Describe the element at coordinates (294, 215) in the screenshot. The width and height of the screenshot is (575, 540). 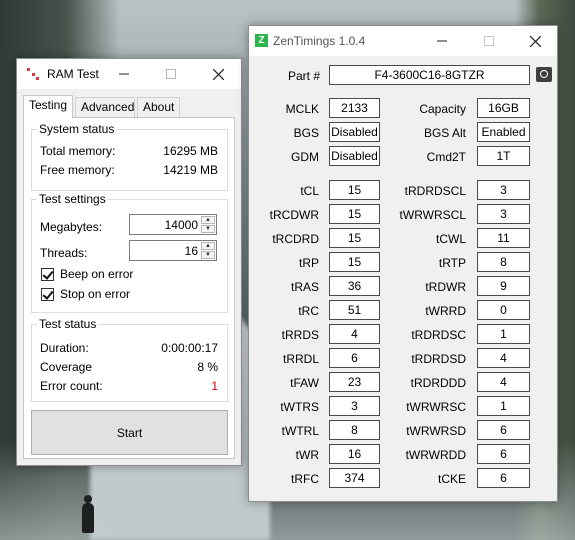
I see `trcdwr-label: tRCDWR` at that location.